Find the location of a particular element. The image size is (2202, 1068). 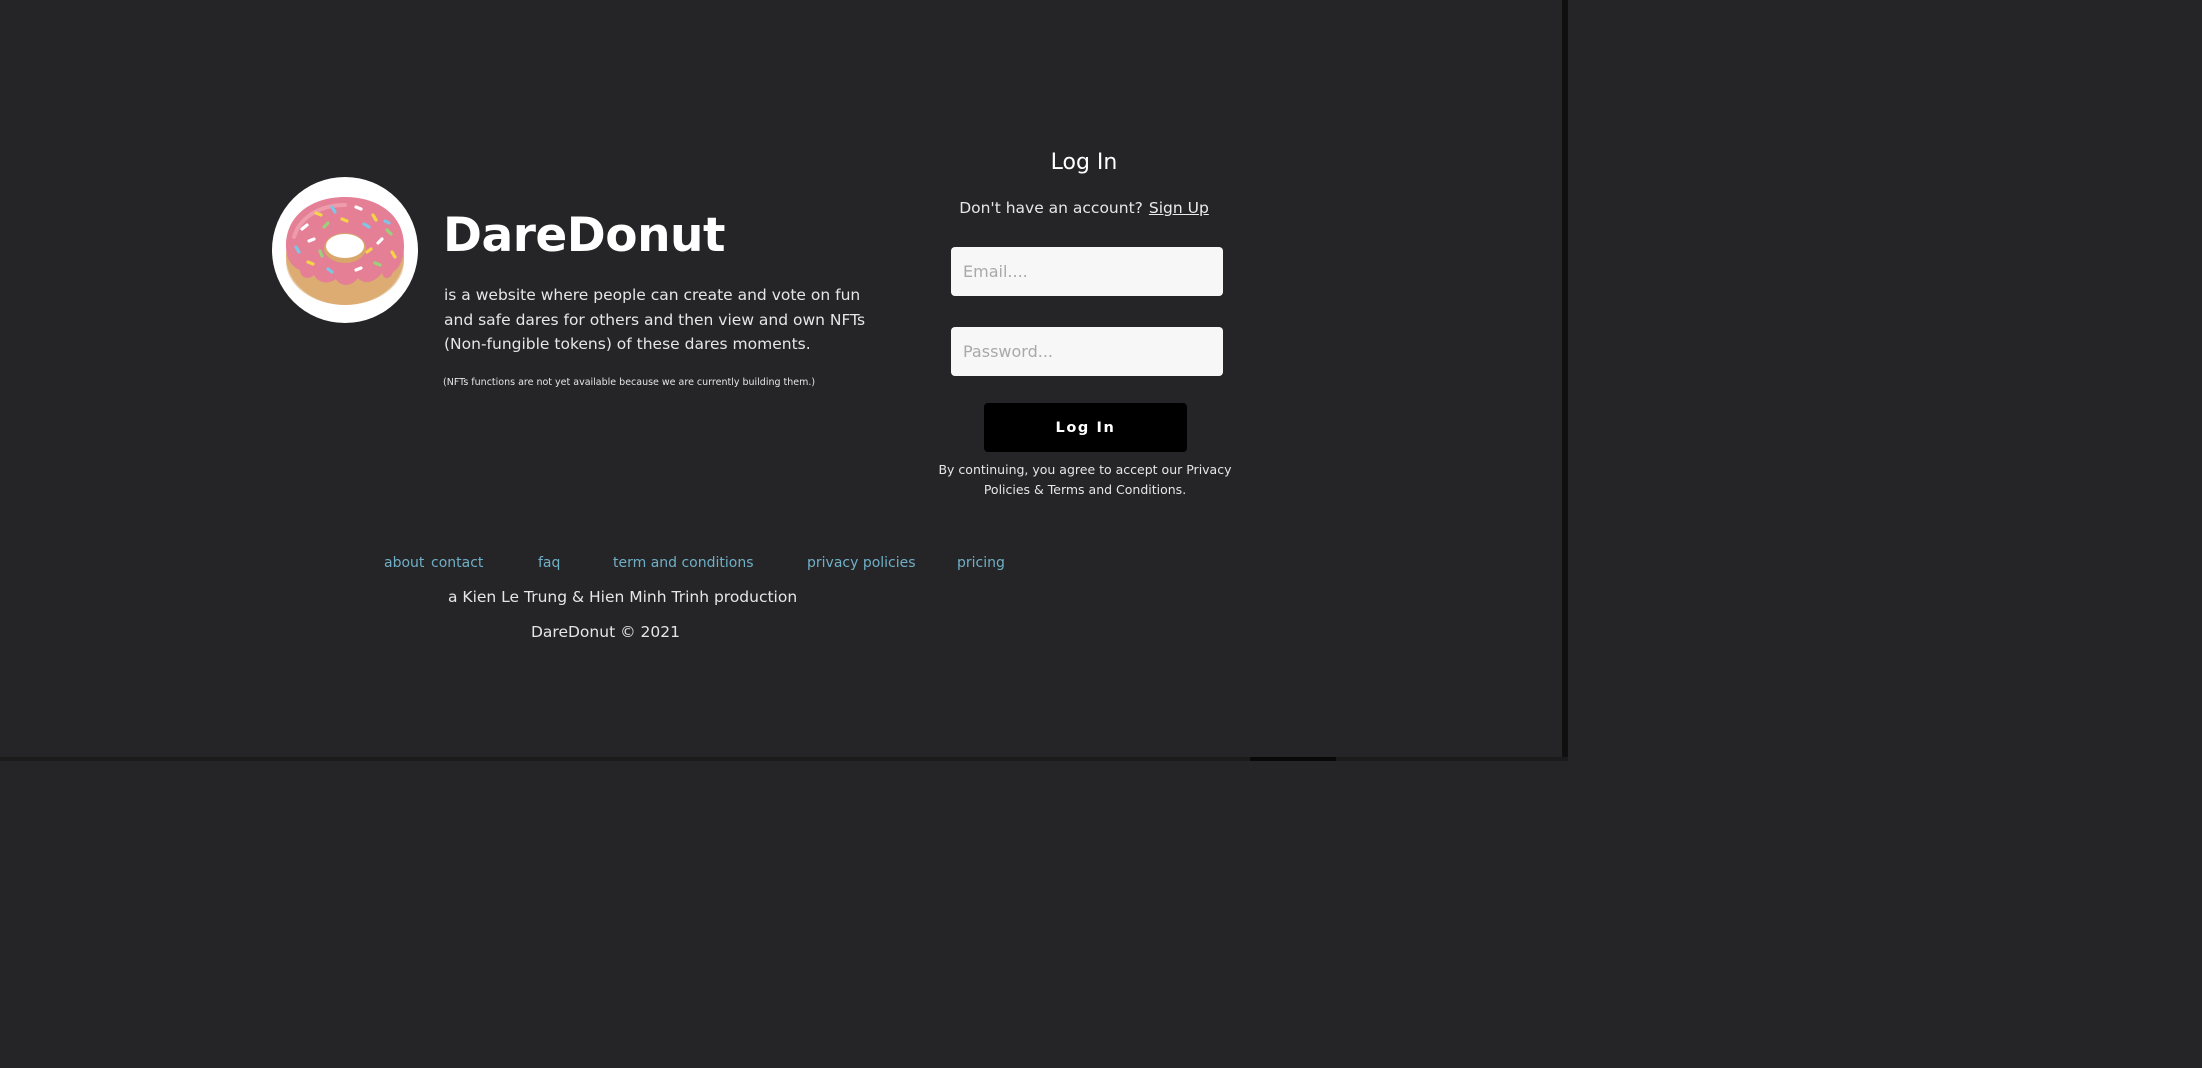

footer-link-terms: term and conditions is located at coordinates (683, 563).